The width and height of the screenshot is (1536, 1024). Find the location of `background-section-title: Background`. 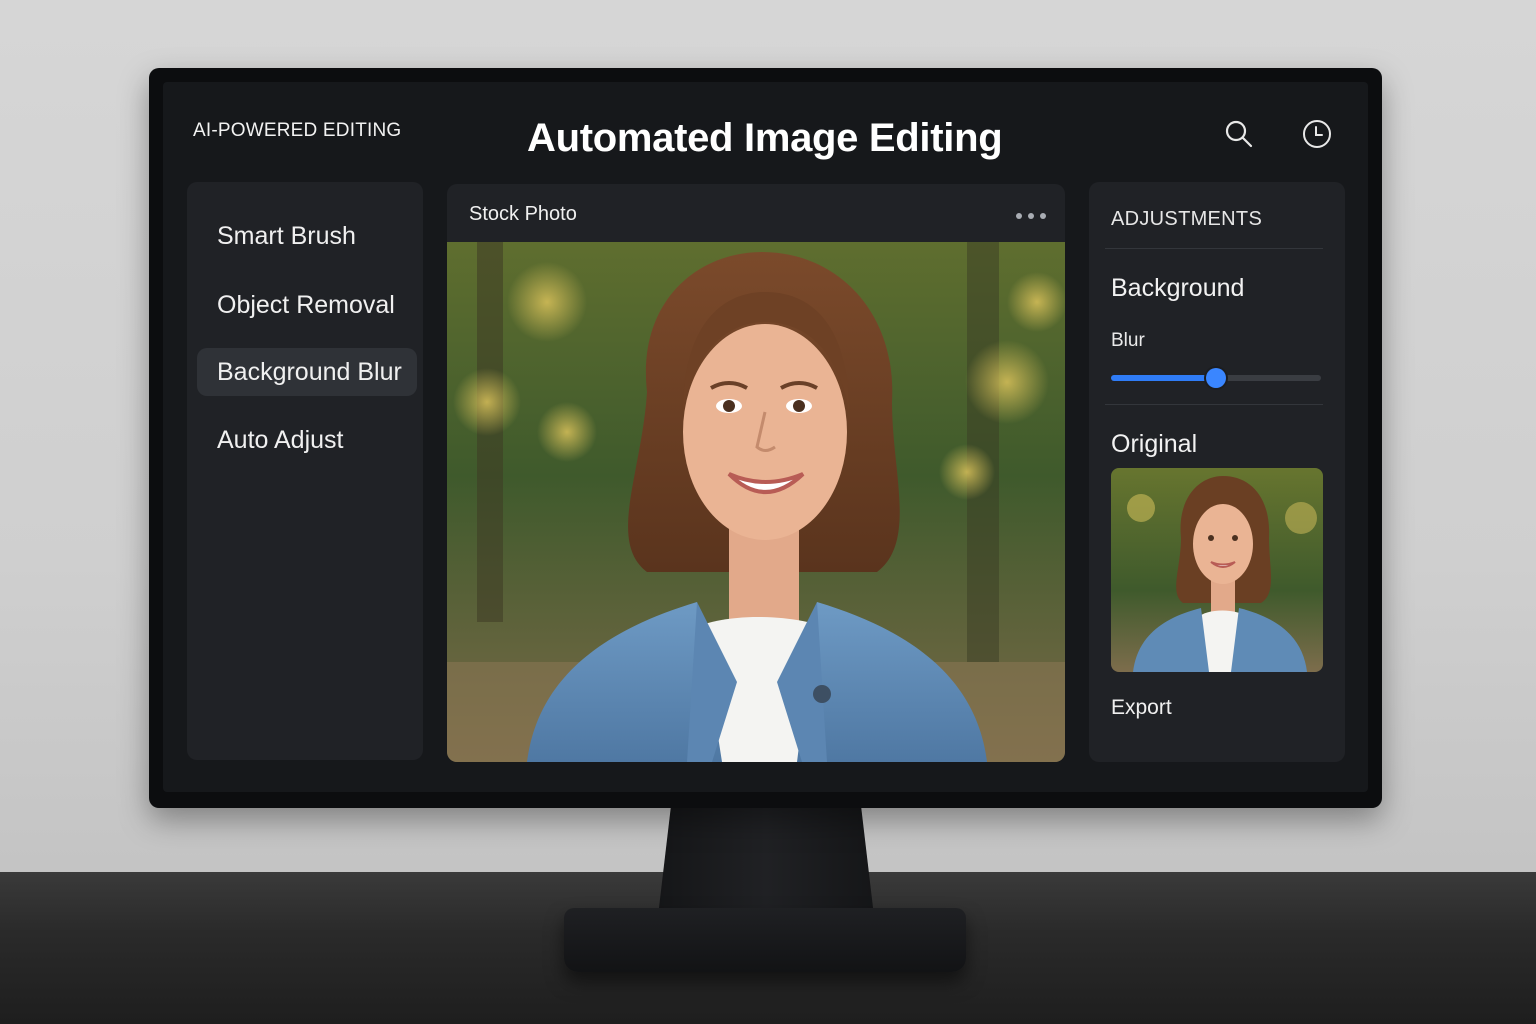

background-section-title: Background is located at coordinates (1178, 288).